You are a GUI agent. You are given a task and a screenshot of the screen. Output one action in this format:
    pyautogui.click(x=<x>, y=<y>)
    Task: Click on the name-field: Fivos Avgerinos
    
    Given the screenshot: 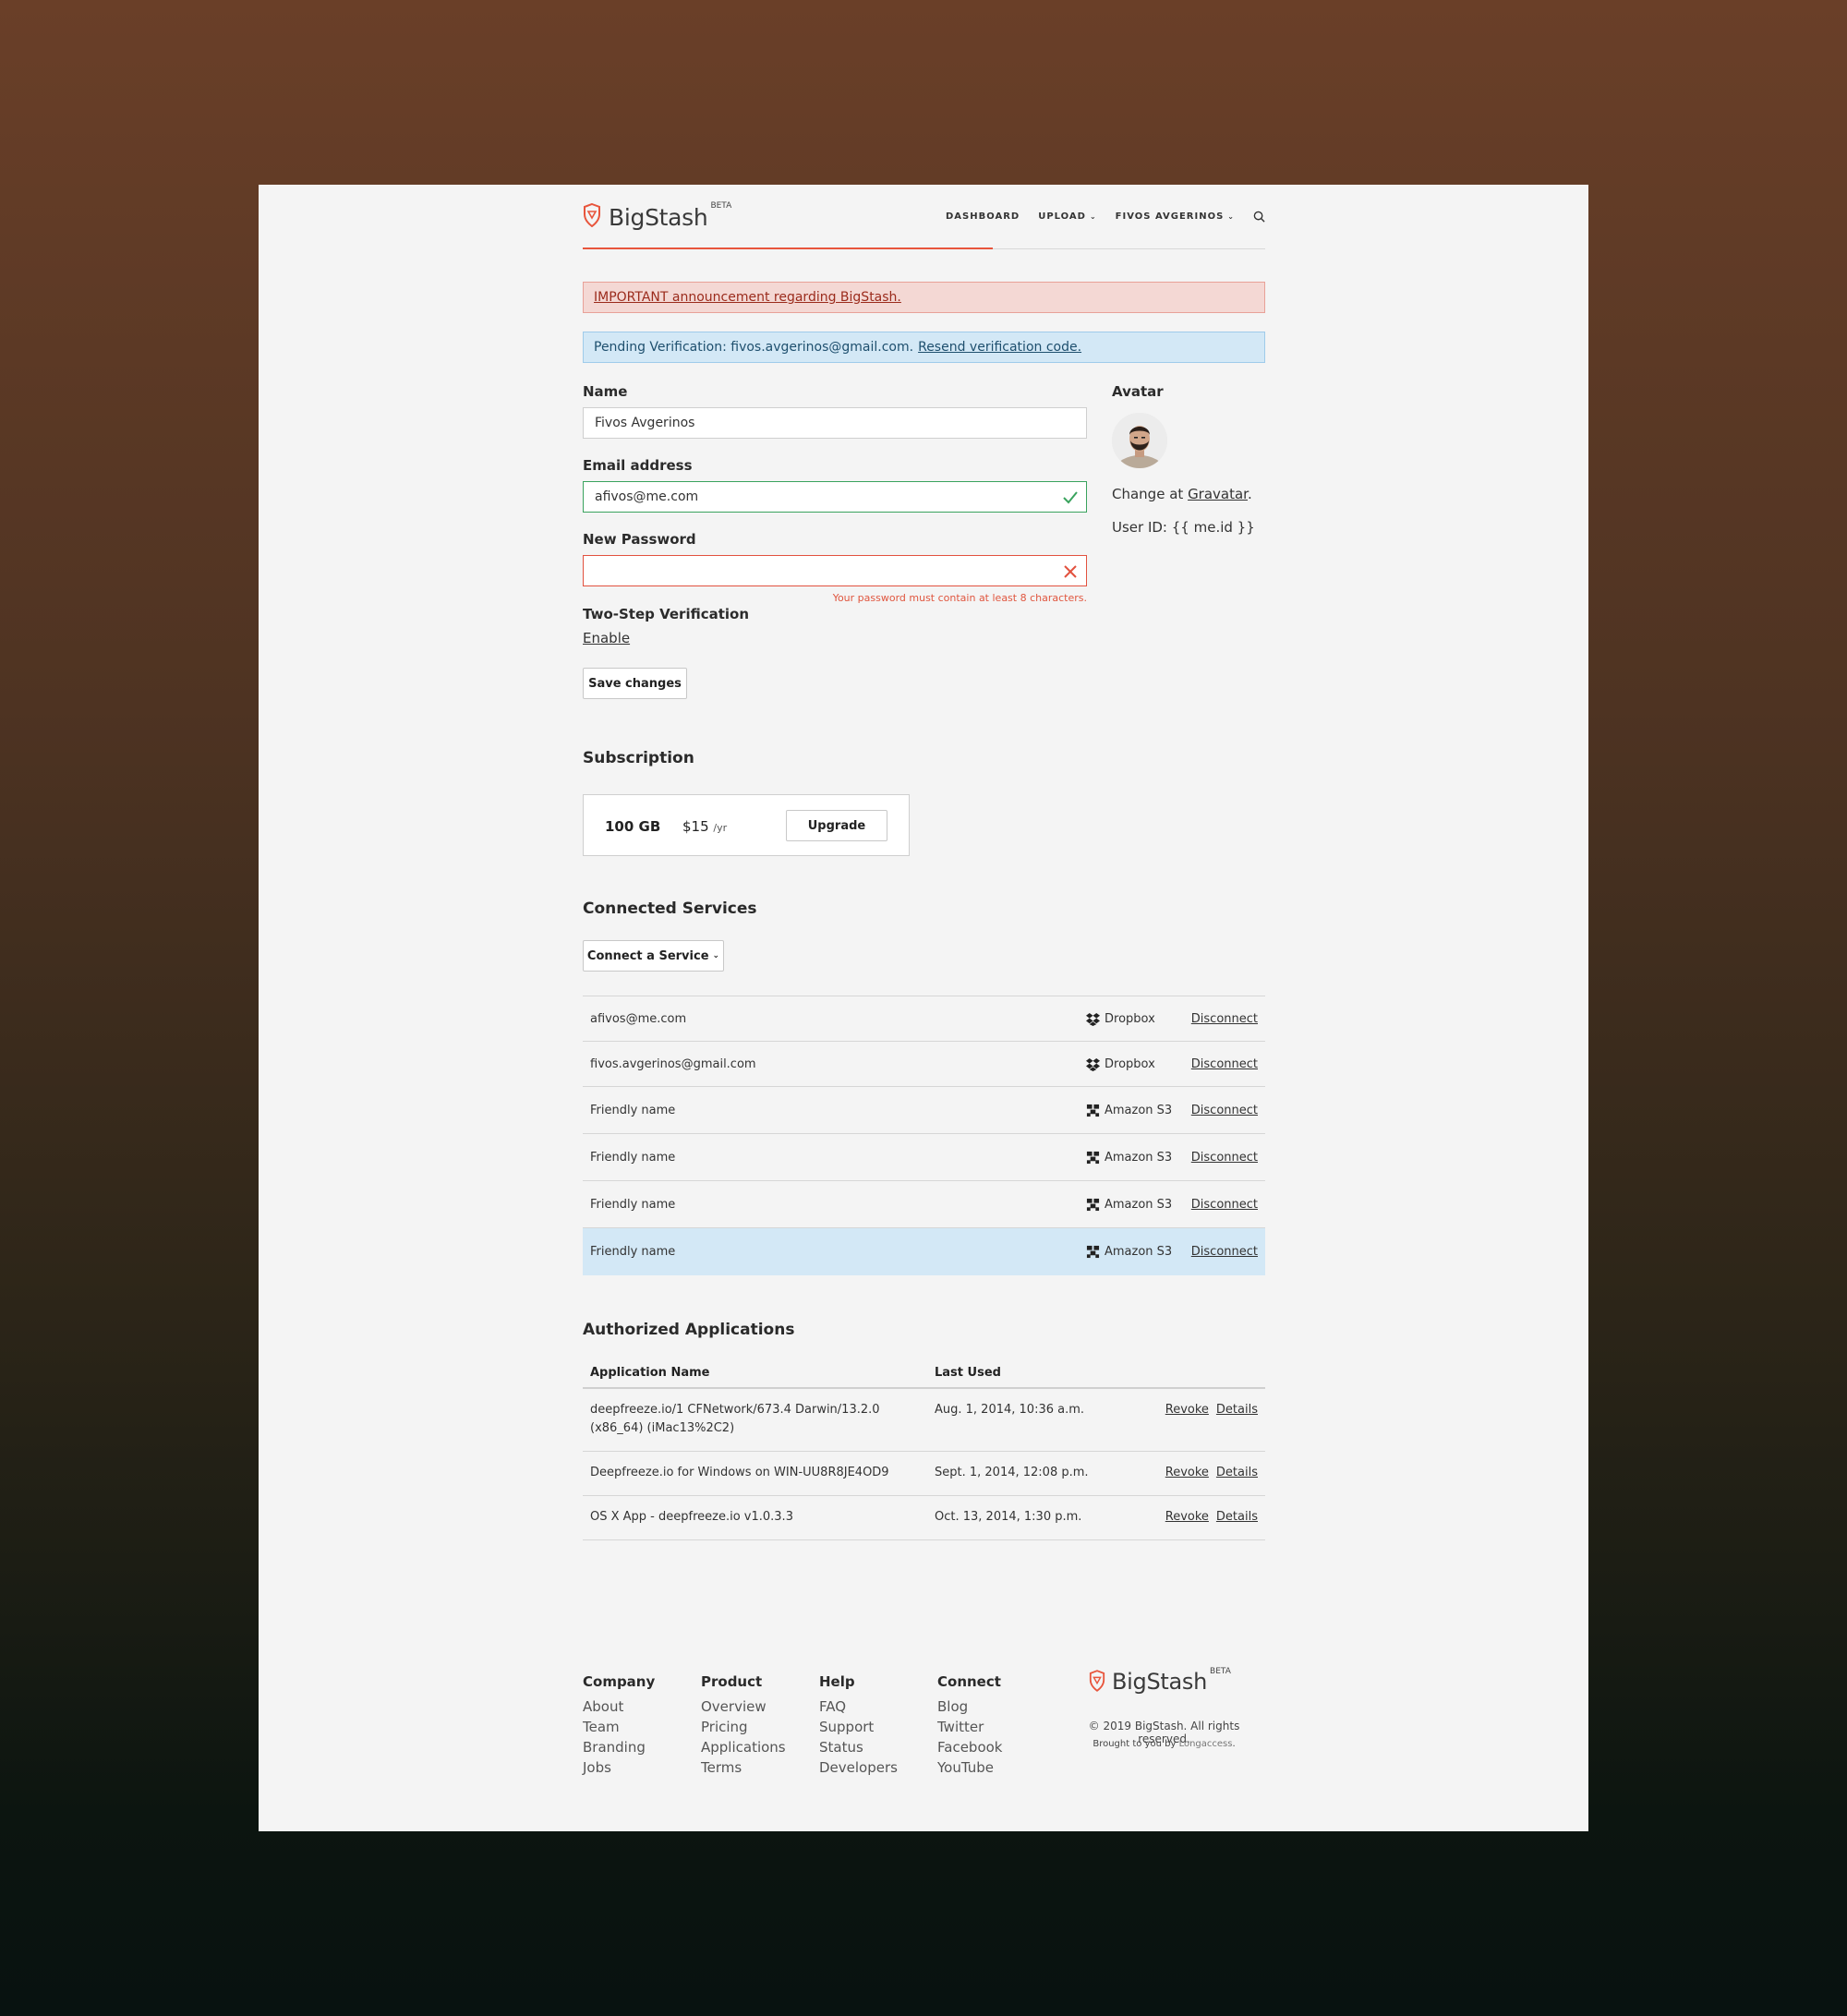 What is the action you would take?
    pyautogui.click(x=835, y=423)
    